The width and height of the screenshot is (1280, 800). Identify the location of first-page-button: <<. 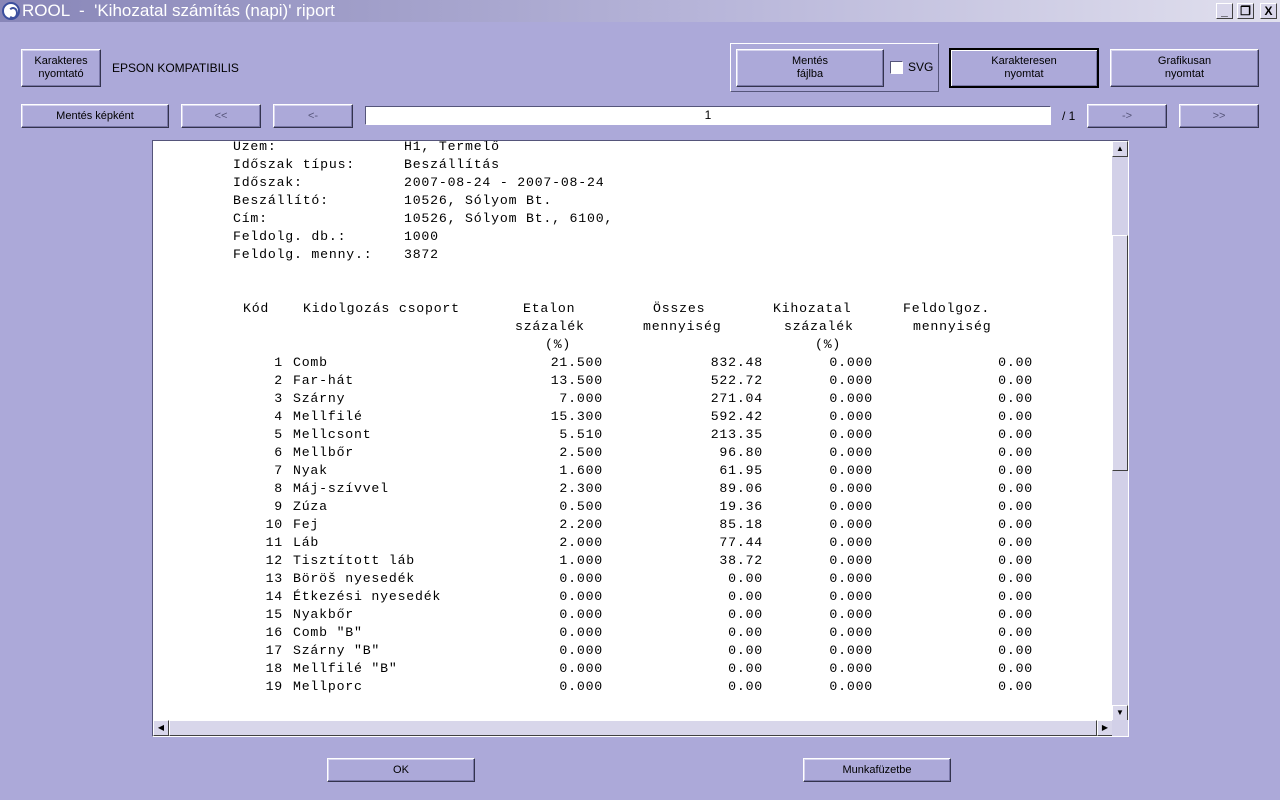
(221, 116).